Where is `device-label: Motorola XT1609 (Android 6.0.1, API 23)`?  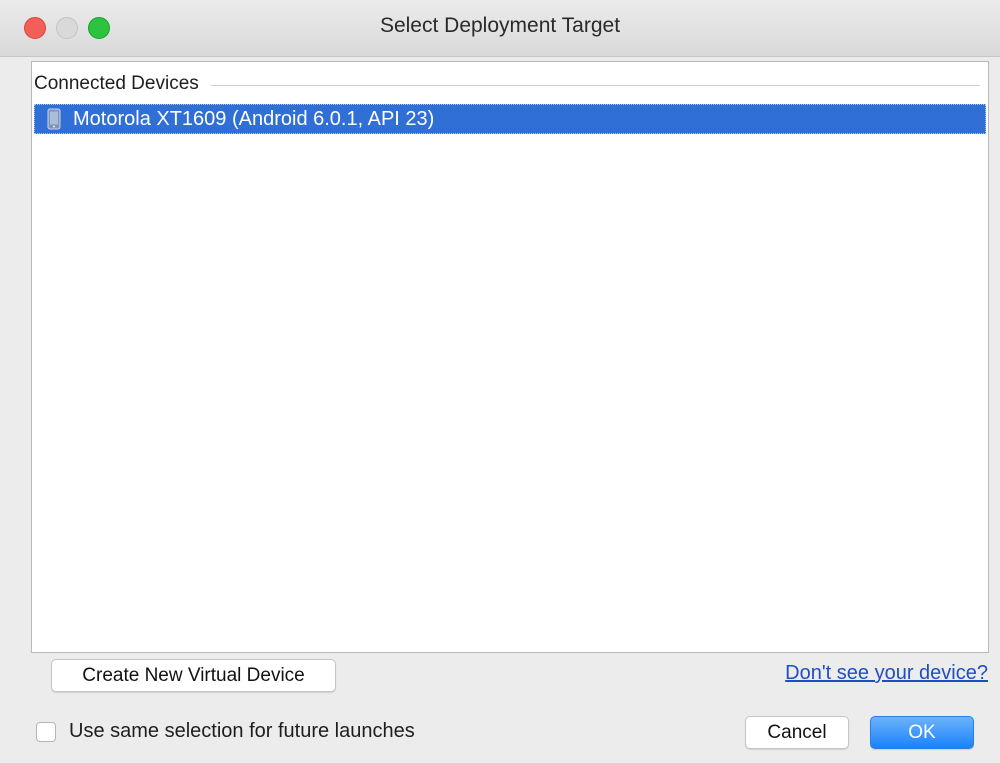 device-label: Motorola XT1609 (Android 6.0.1, API 23) is located at coordinates (254, 118).